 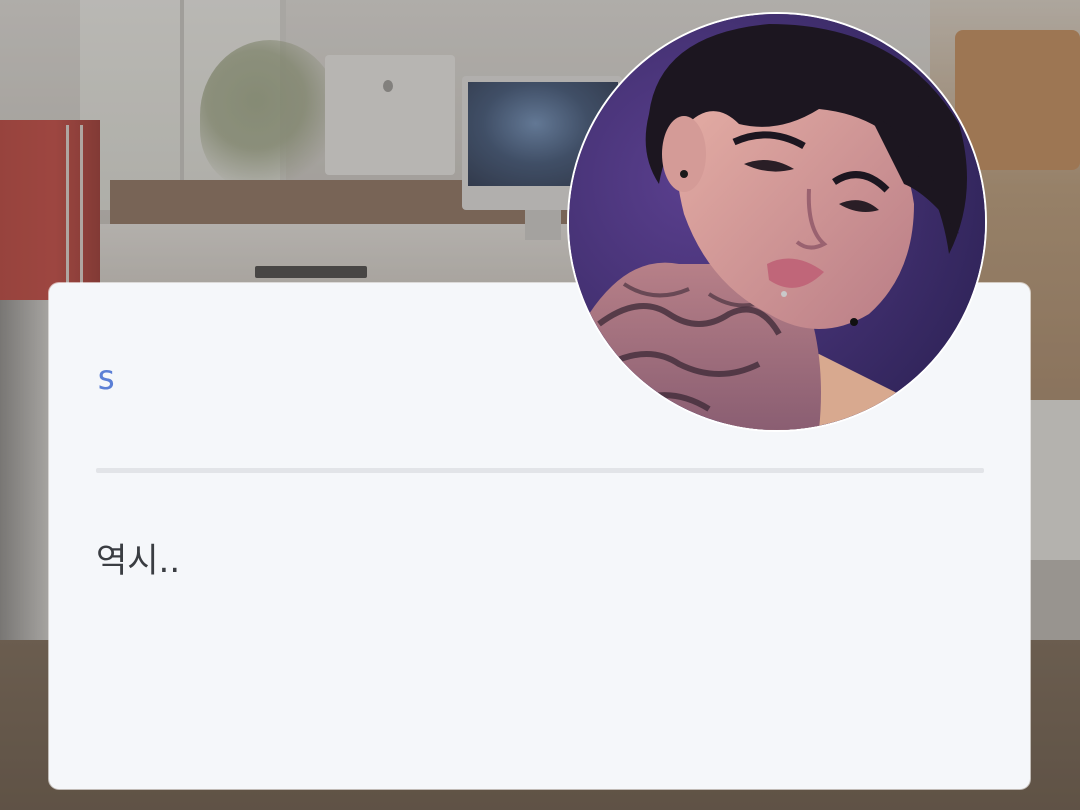 What do you see at coordinates (106, 378) in the screenshot?
I see `sender-name: s` at bounding box center [106, 378].